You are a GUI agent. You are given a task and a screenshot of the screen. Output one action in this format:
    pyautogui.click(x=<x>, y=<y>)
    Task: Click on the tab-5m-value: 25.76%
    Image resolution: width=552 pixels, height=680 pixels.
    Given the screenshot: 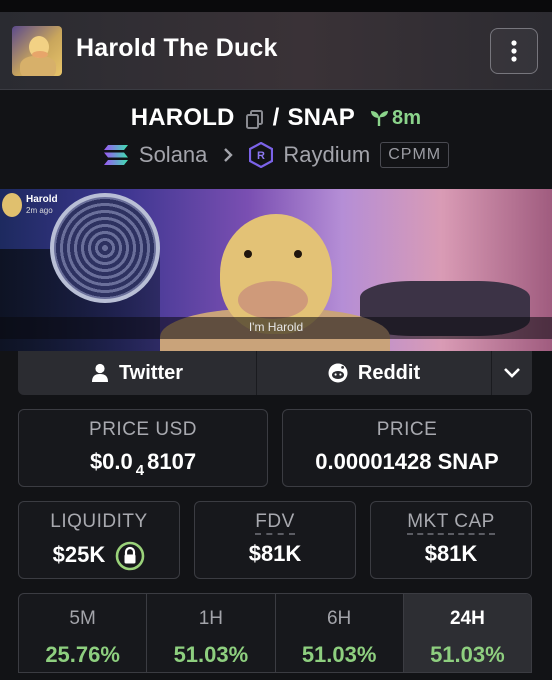 What is the action you would take?
    pyautogui.click(x=82, y=654)
    